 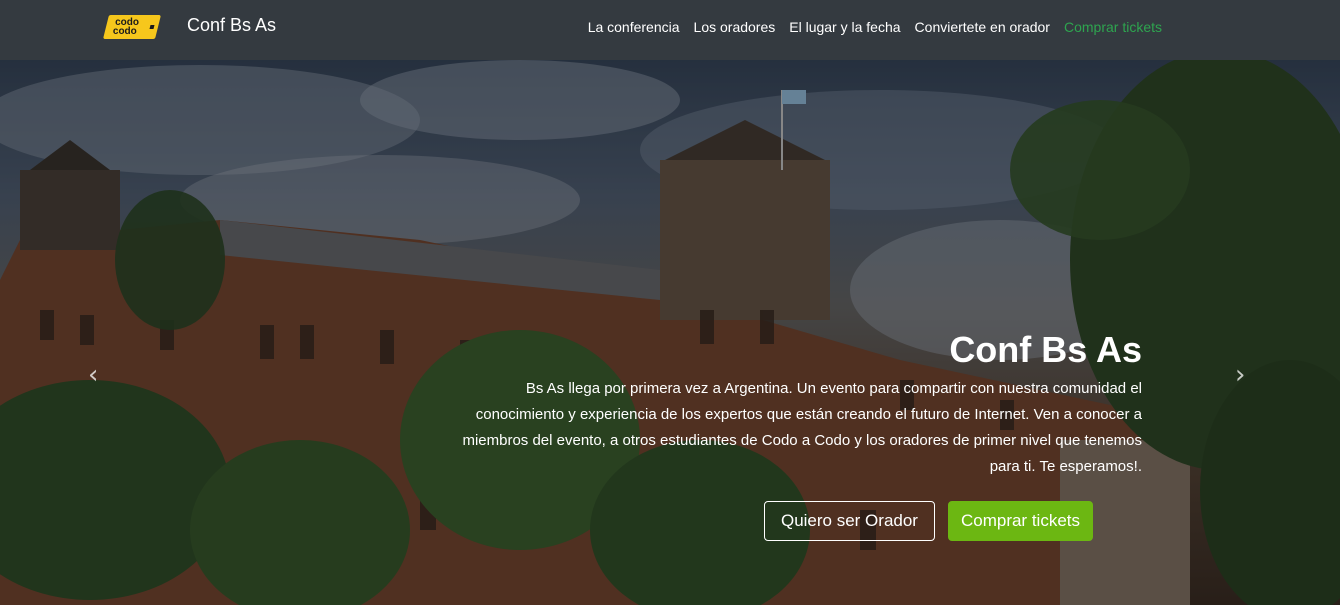 What do you see at coordinates (1113, 27) in the screenshot?
I see `nav-link-comprar-tickets: Comprar tickets` at bounding box center [1113, 27].